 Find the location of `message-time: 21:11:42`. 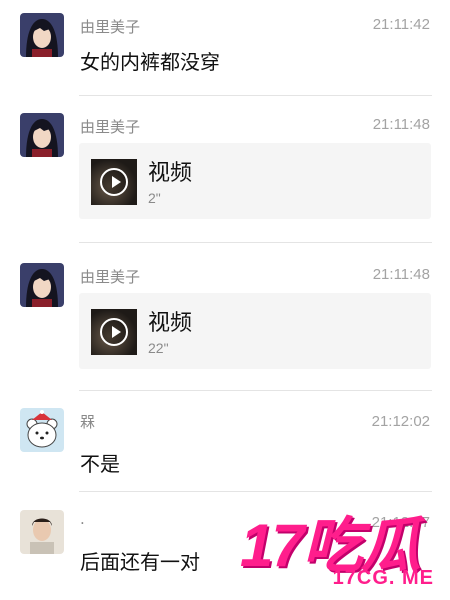

message-time: 21:11:42 is located at coordinates (401, 24).